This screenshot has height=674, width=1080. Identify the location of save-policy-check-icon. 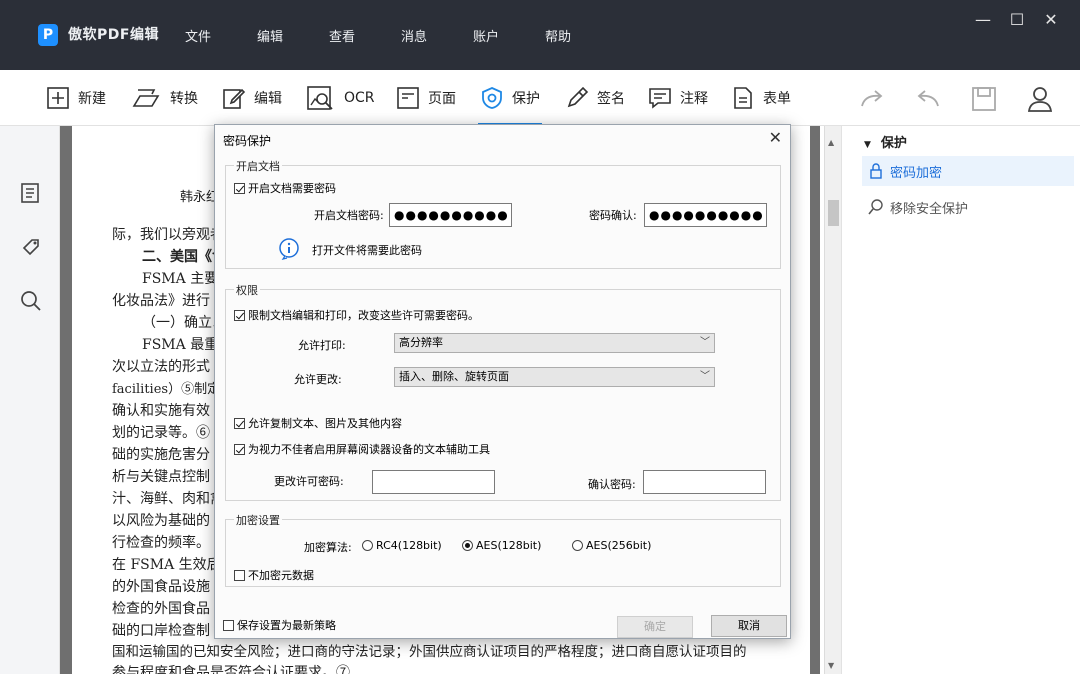
(228, 625).